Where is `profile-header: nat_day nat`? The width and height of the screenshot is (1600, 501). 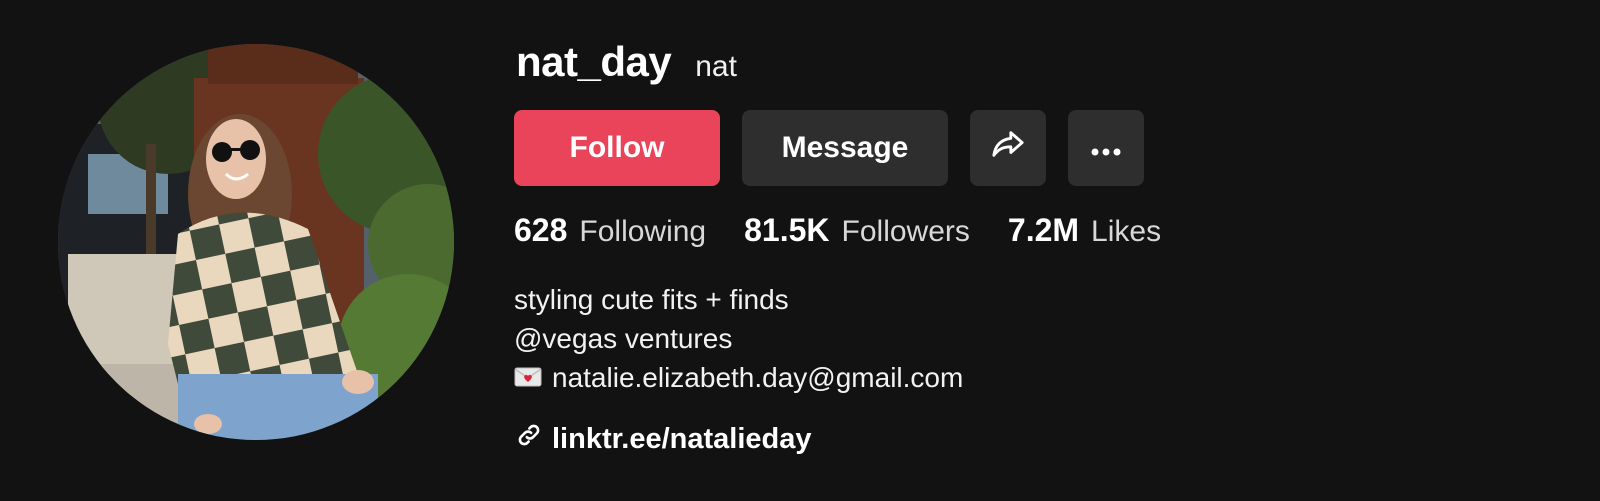
profile-header: nat_day nat is located at coordinates (626, 62).